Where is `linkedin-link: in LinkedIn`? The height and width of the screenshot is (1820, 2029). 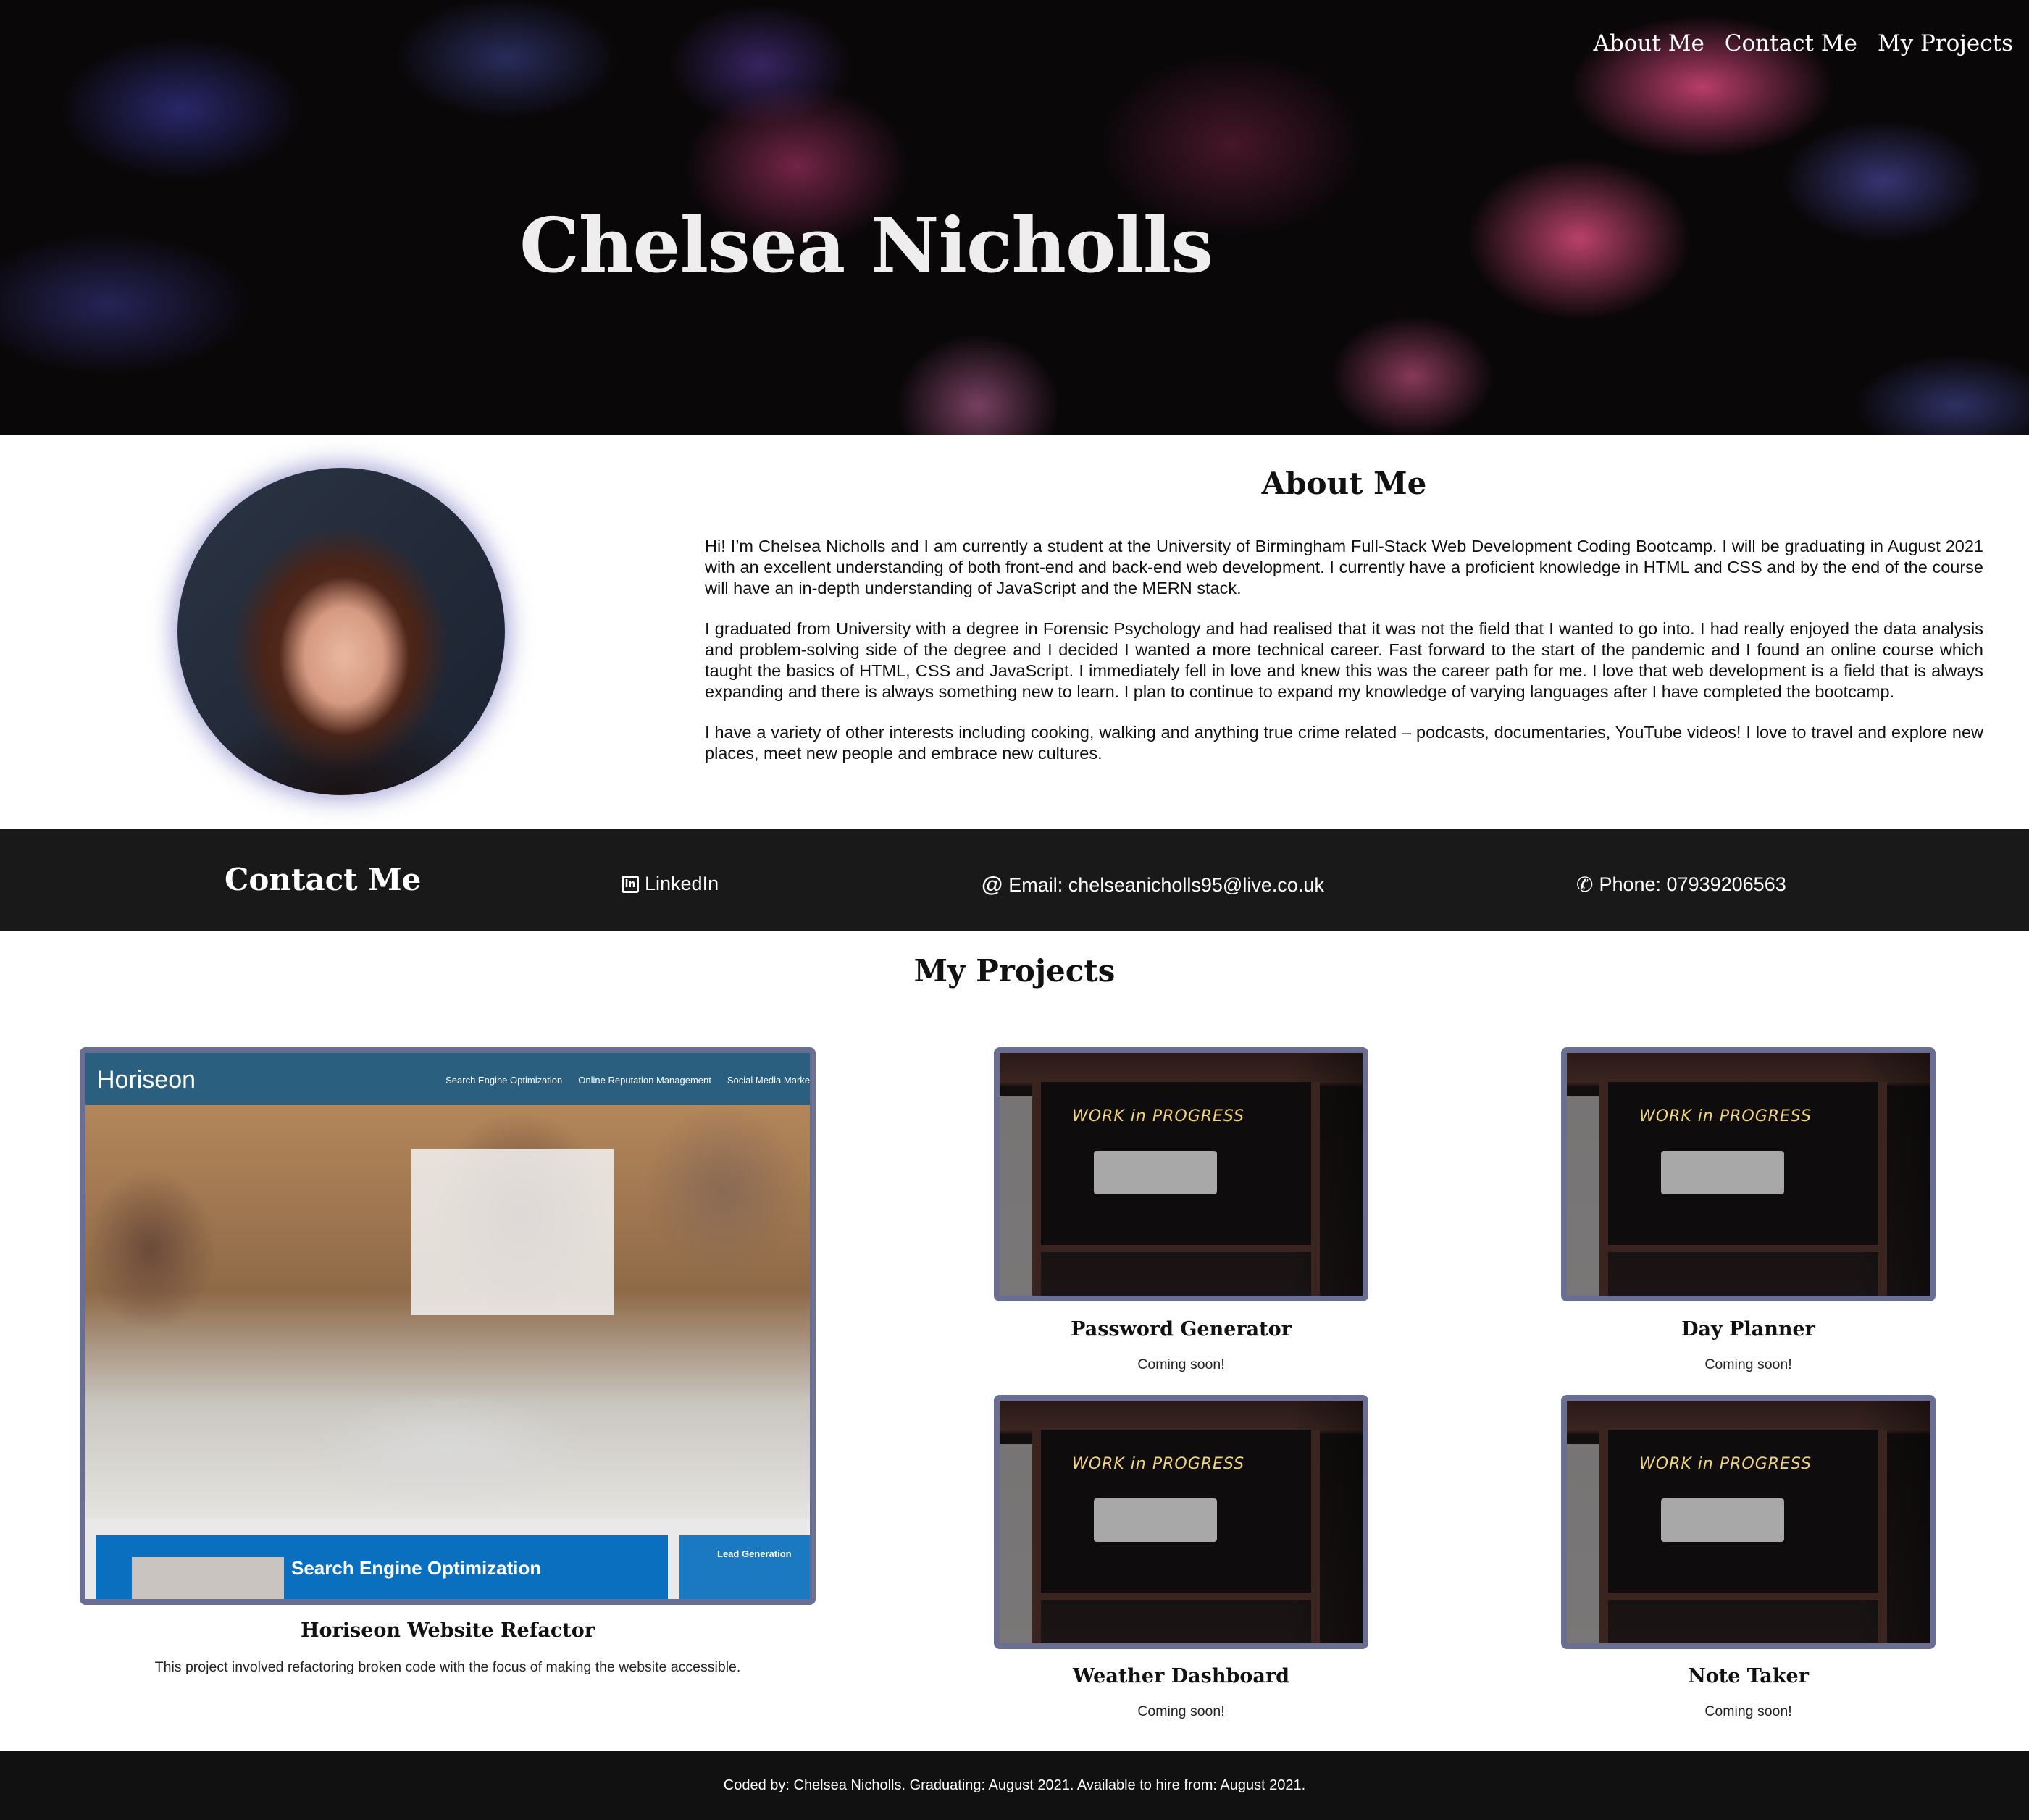 linkedin-link: in LinkedIn is located at coordinates (670, 884).